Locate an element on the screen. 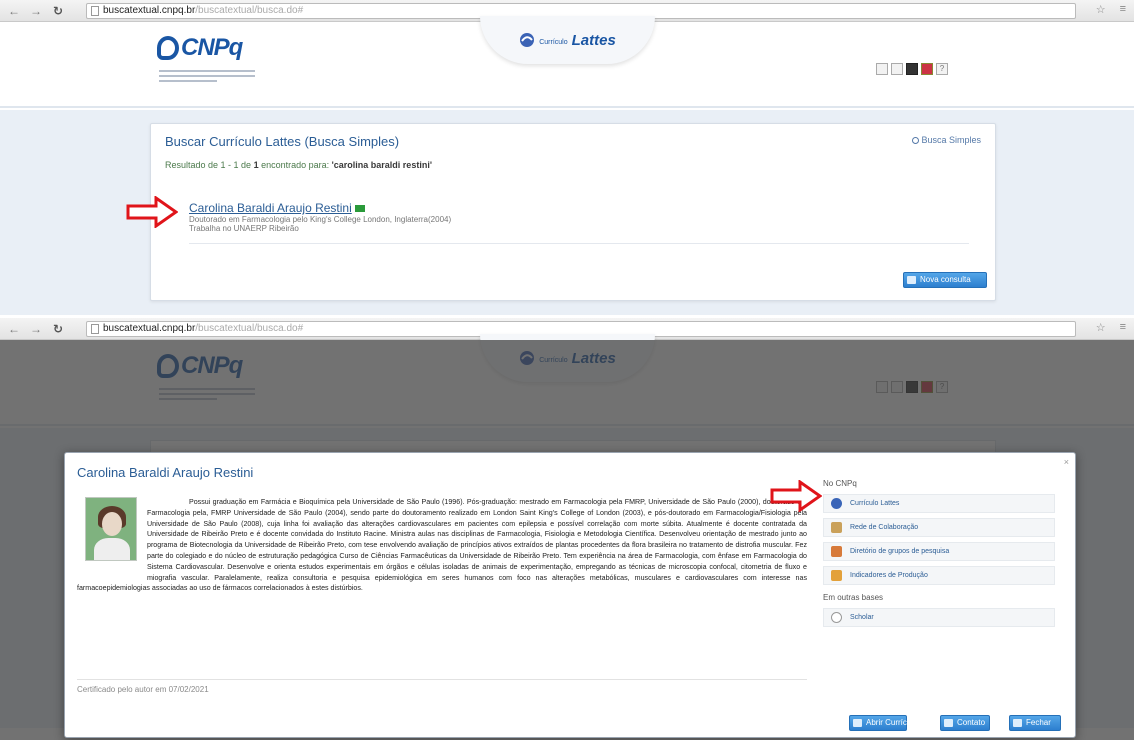 The height and width of the screenshot is (740, 1134). profile-name: Carolina Baraldi Araujo Restini is located at coordinates (165, 472).